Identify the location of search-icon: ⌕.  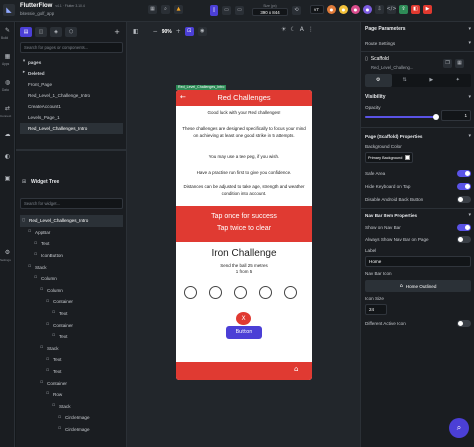
(165, 9).